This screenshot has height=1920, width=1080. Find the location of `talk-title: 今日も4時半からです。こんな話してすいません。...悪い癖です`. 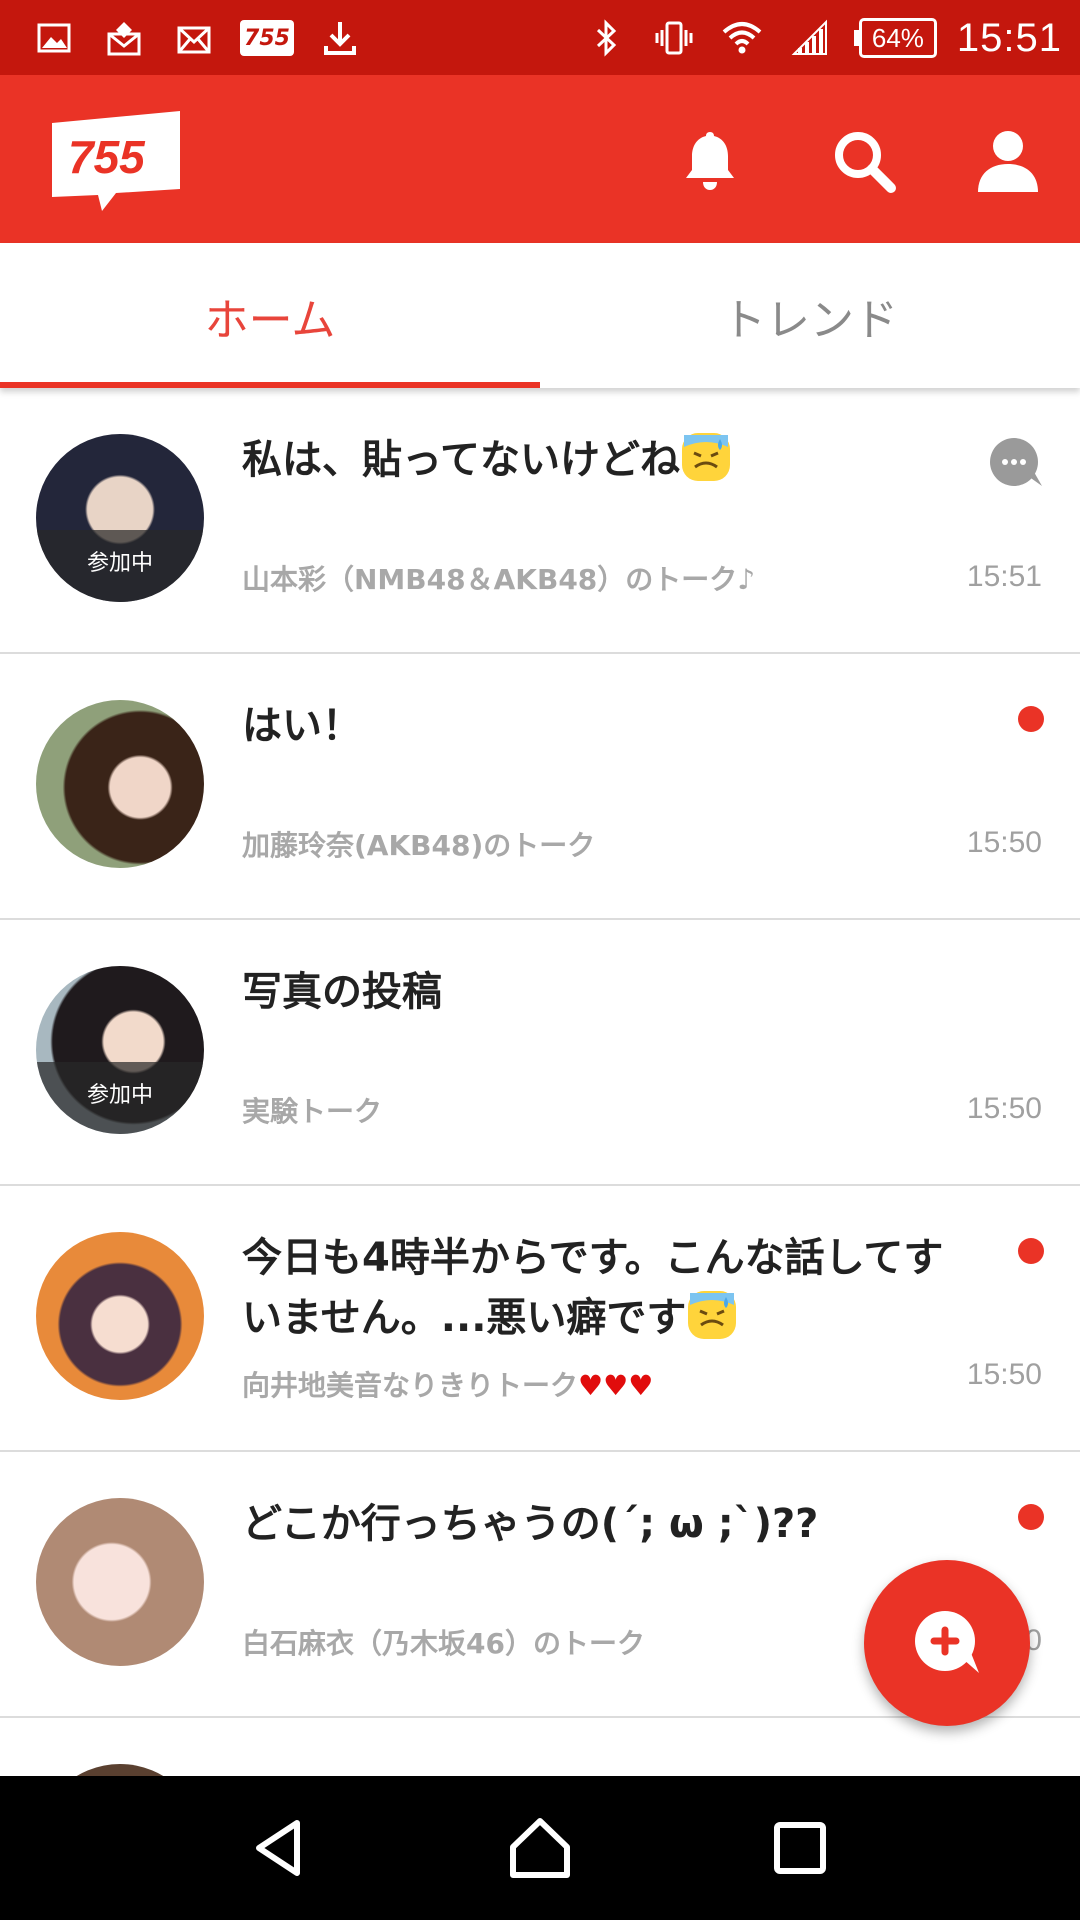

talk-title: 今日も4時半からです。こんな話してすいません。...悪い癖です is located at coordinates (612, 1288).